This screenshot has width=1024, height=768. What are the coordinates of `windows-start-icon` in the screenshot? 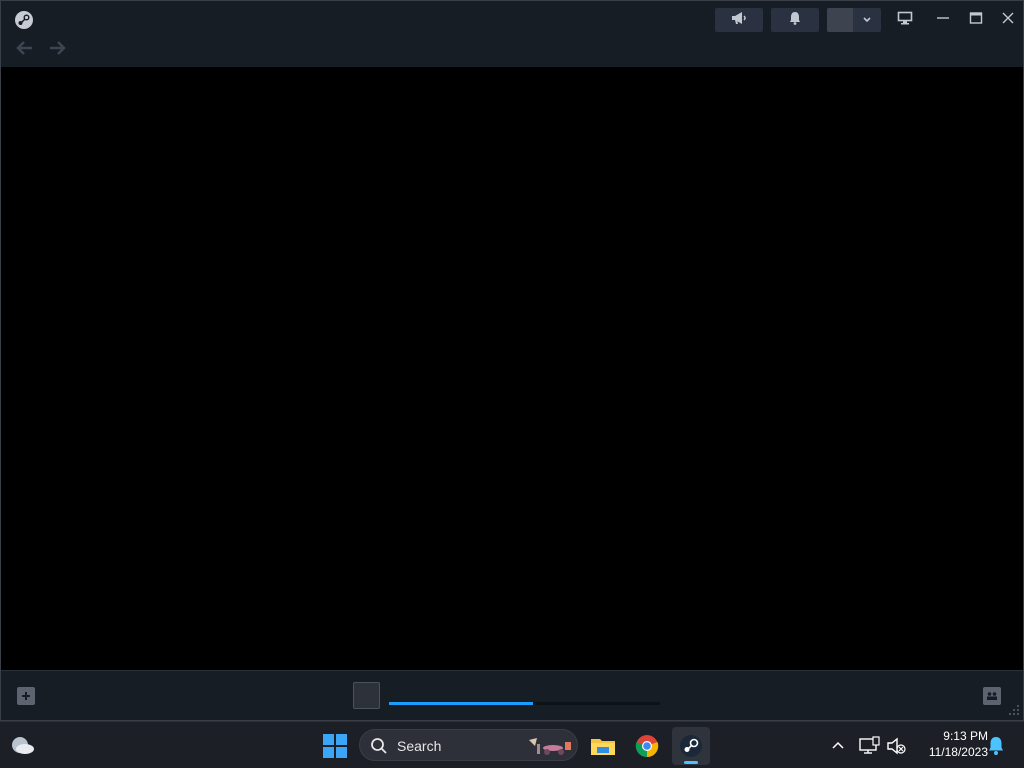 It's located at (335, 746).